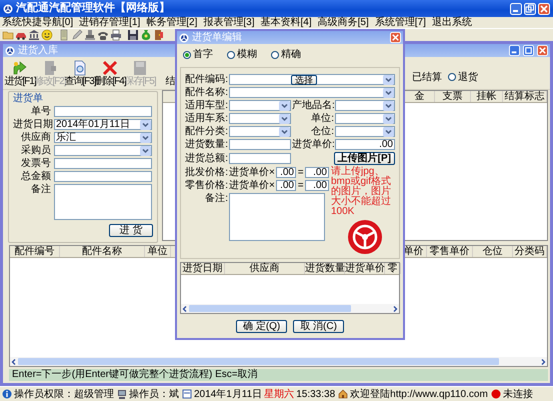  Describe the element at coordinates (265, 268) in the screenshot. I see `column-header: 供应商` at that location.